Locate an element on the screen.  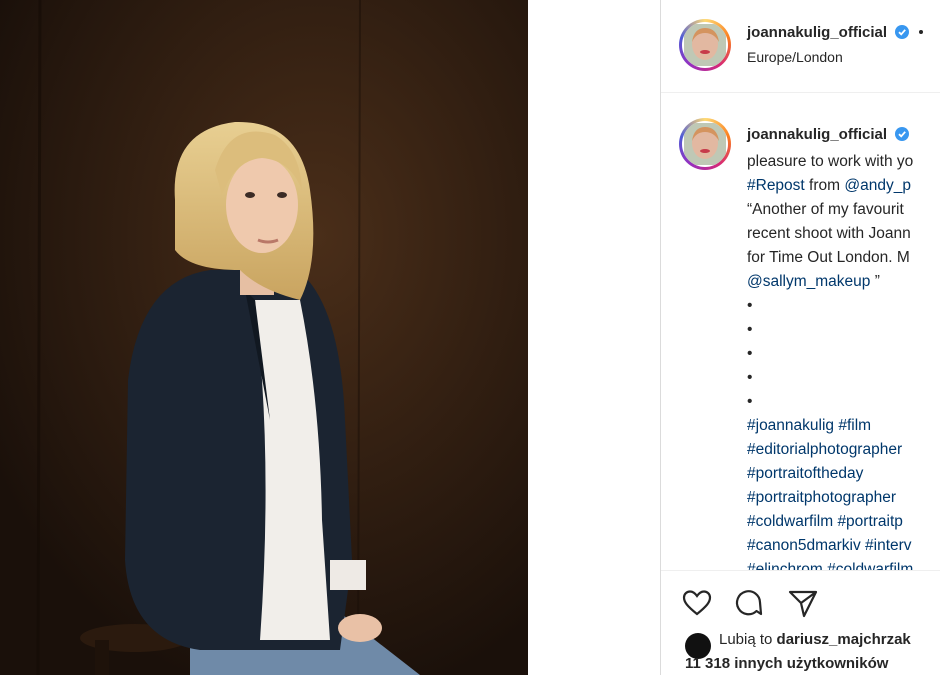
caption-text-span: for Time Out London. M is located at coordinates (828, 257).